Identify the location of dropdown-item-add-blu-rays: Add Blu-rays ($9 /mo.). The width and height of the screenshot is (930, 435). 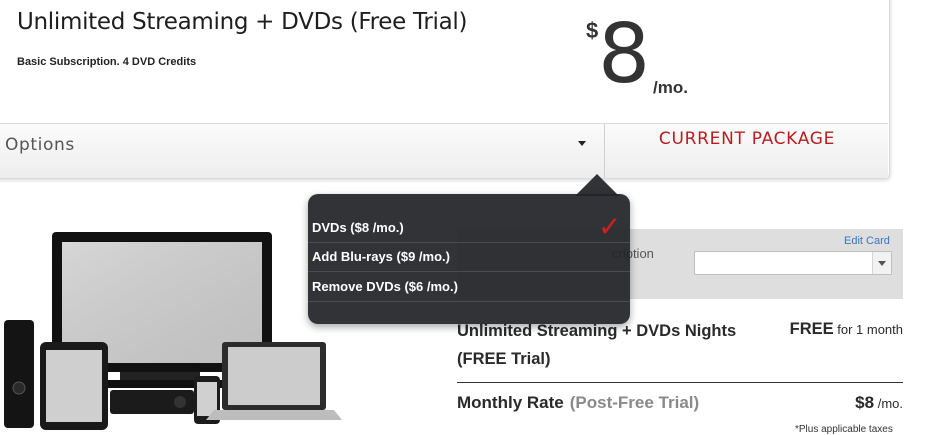
(469, 257).